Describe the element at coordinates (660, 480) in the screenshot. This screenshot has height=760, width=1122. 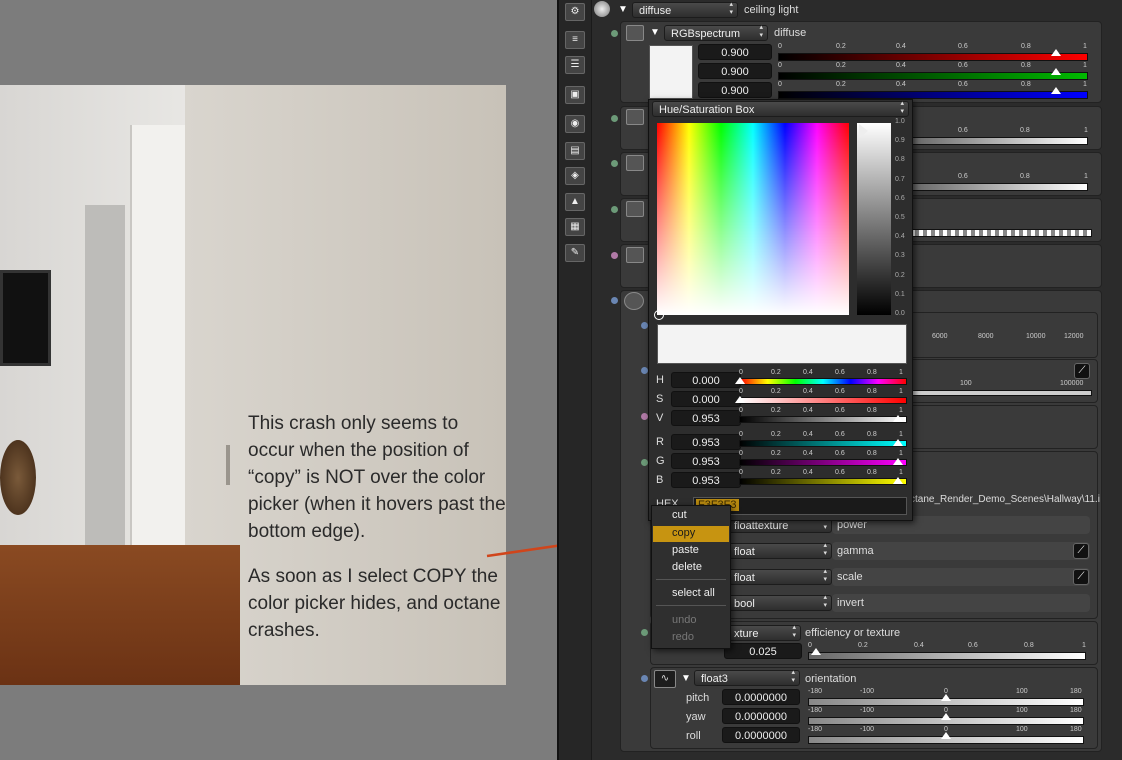
I see `channel-label-b: B` at that location.